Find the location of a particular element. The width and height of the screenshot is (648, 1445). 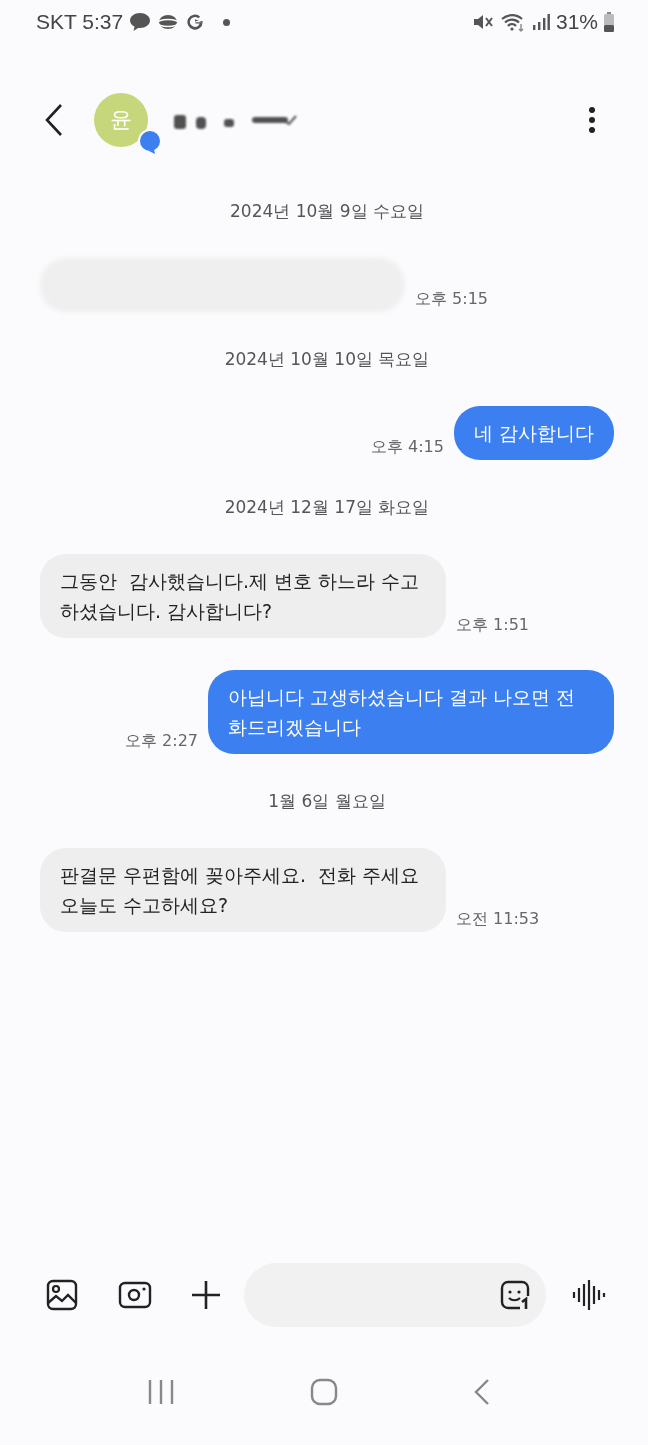

message-time: 오후 2:27 is located at coordinates (161, 741).